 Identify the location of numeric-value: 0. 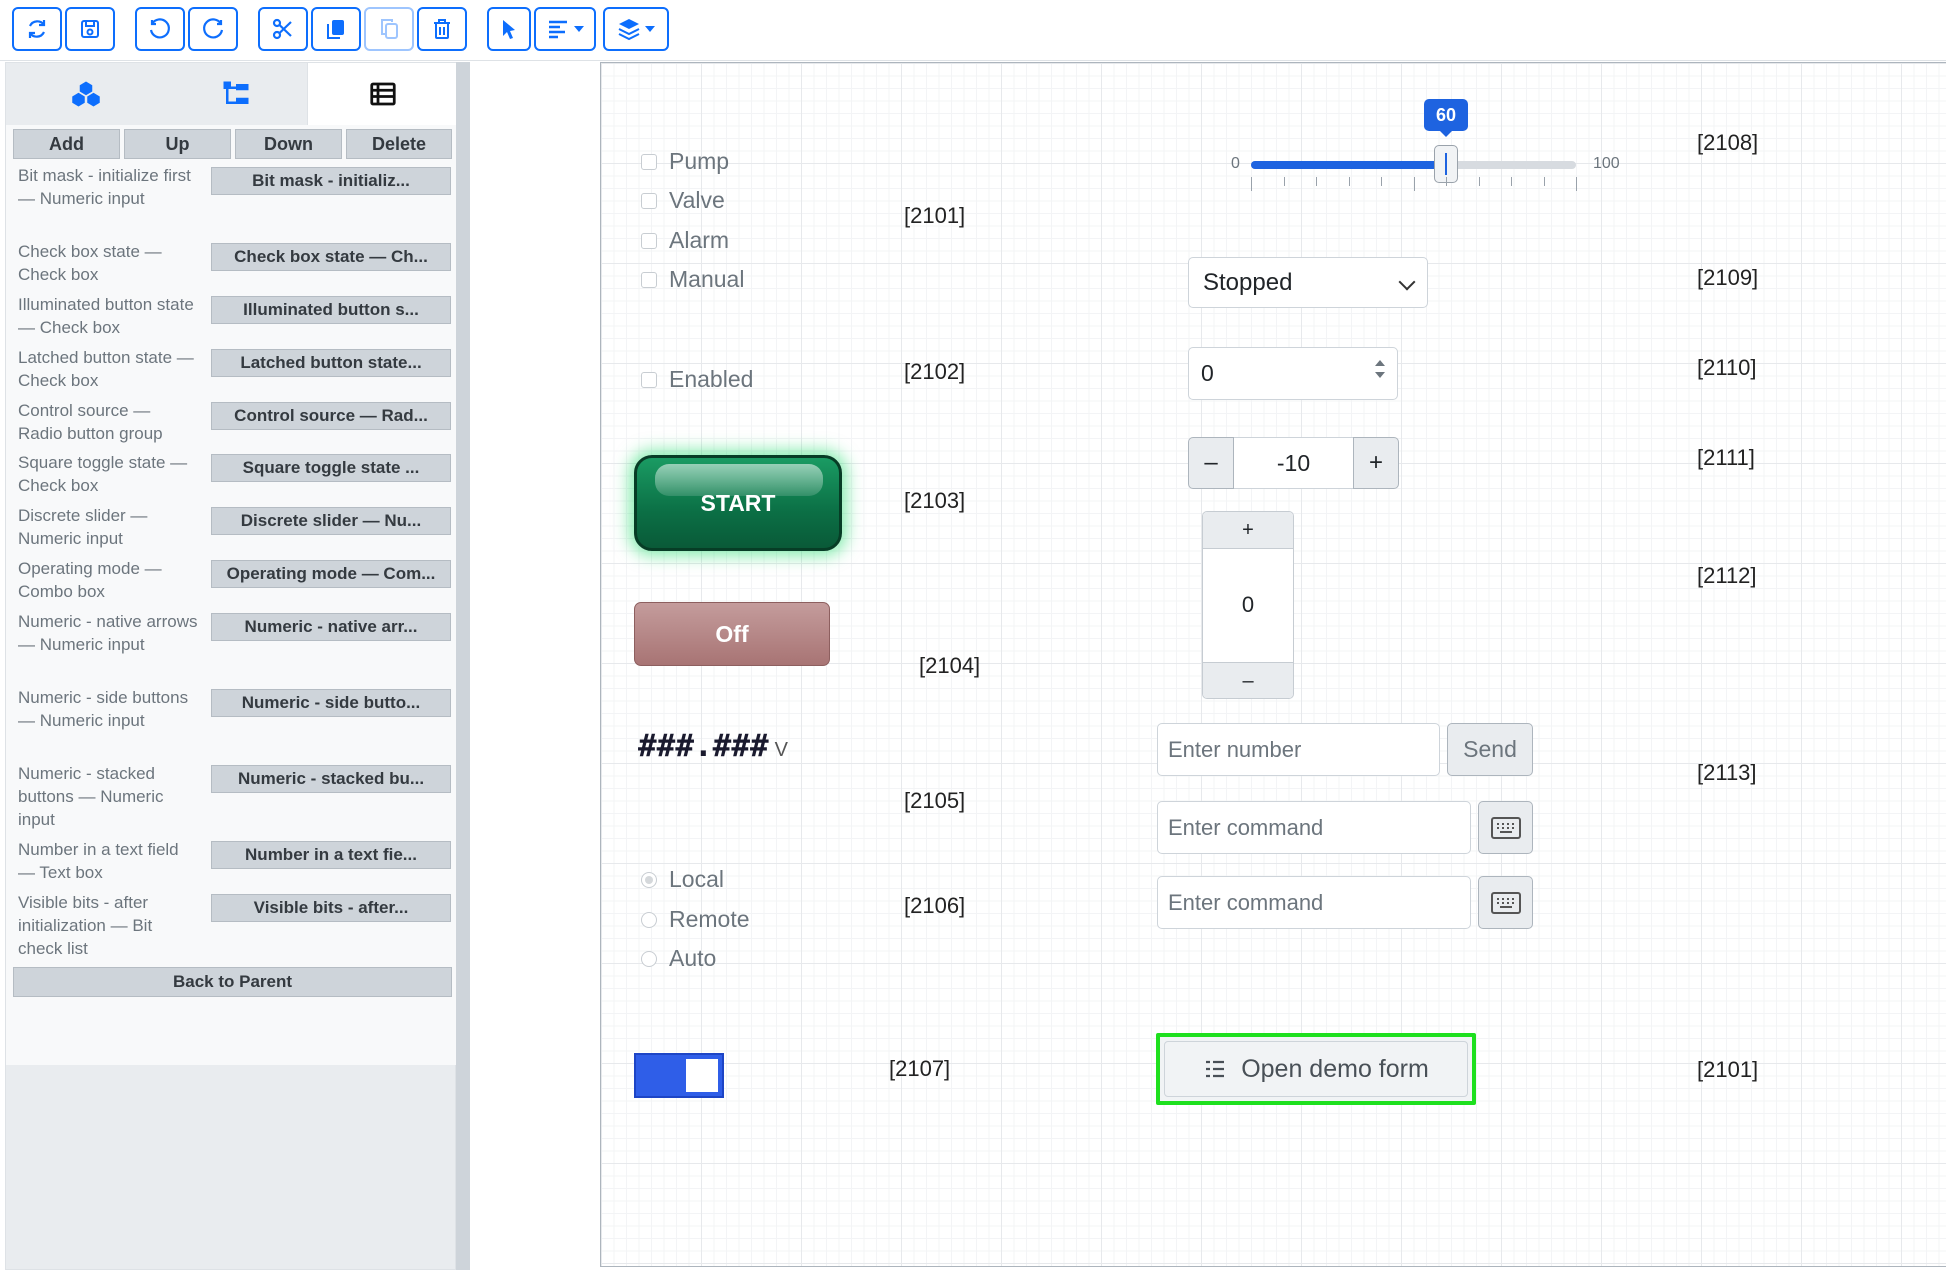
(1248, 605).